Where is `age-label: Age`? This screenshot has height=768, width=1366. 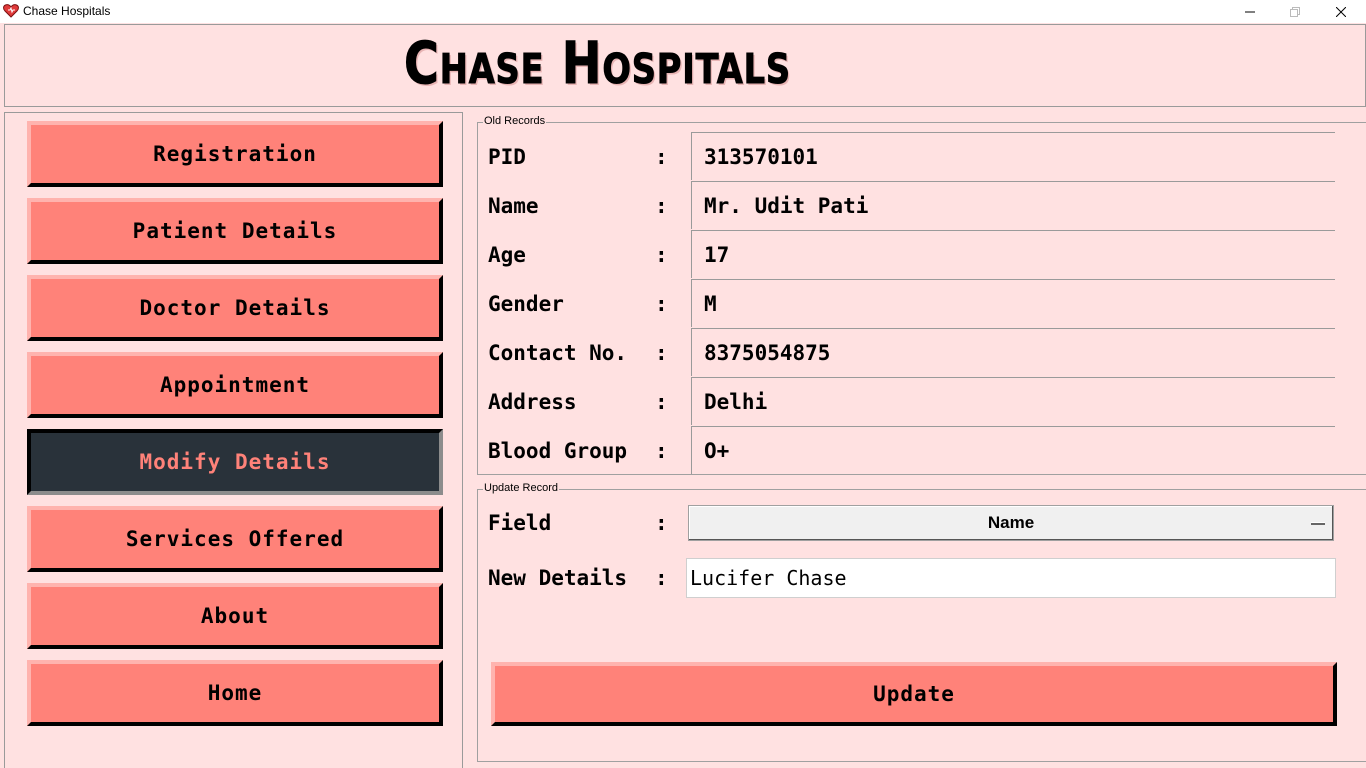
age-label: Age is located at coordinates (507, 255).